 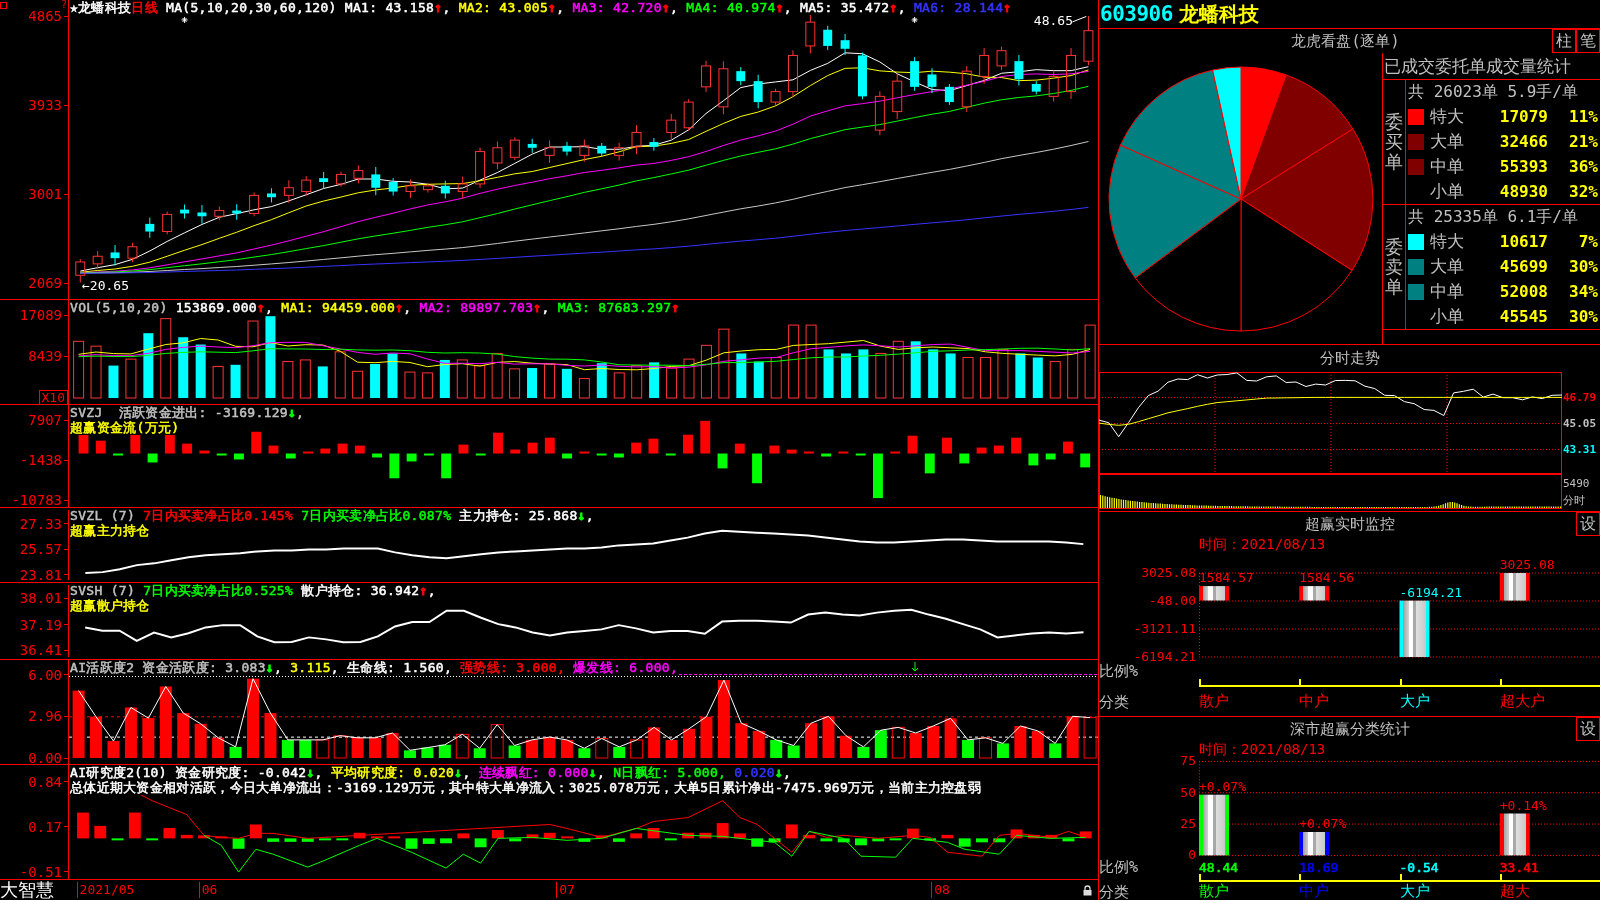 I want to click on legend-text: 153869.000, so click(x=216, y=307).